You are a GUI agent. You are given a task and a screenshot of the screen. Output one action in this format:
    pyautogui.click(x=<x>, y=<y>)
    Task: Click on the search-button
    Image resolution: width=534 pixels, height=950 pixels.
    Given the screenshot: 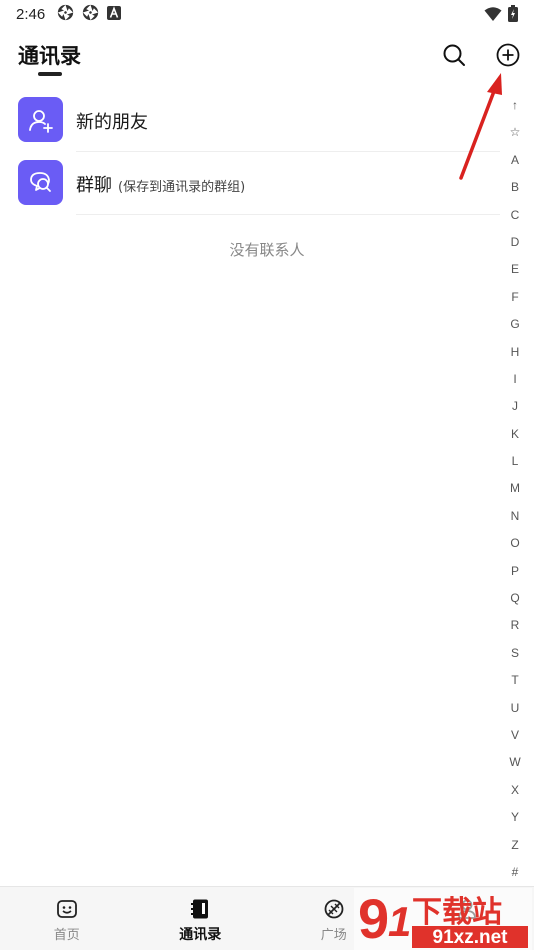 What is the action you would take?
    pyautogui.click(x=454, y=57)
    